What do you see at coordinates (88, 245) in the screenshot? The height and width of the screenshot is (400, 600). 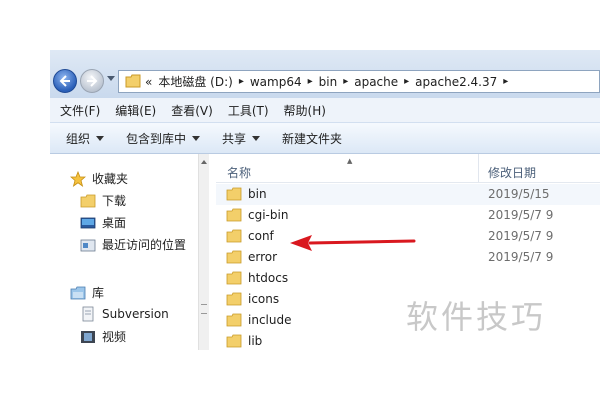 I see `recent-places-icon` at bounding box center [88, 245].